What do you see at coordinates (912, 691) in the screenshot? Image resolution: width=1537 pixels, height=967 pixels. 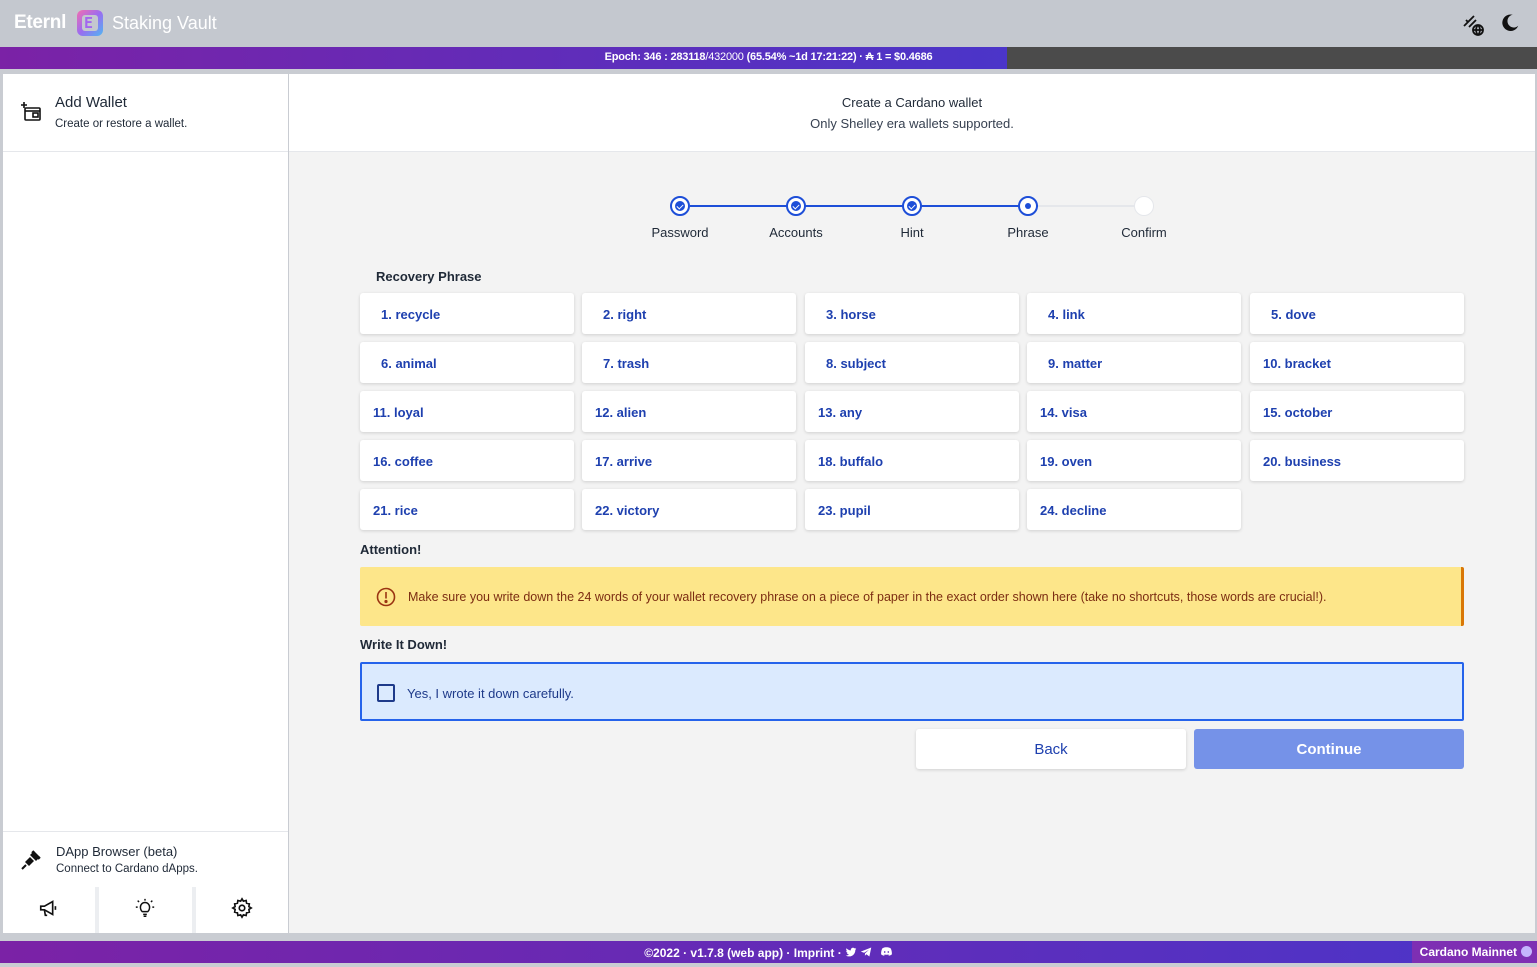 I see `write-it-down-checkbox-row: Yes, I wrote it down carefully.` at bounding box center [912, 691].